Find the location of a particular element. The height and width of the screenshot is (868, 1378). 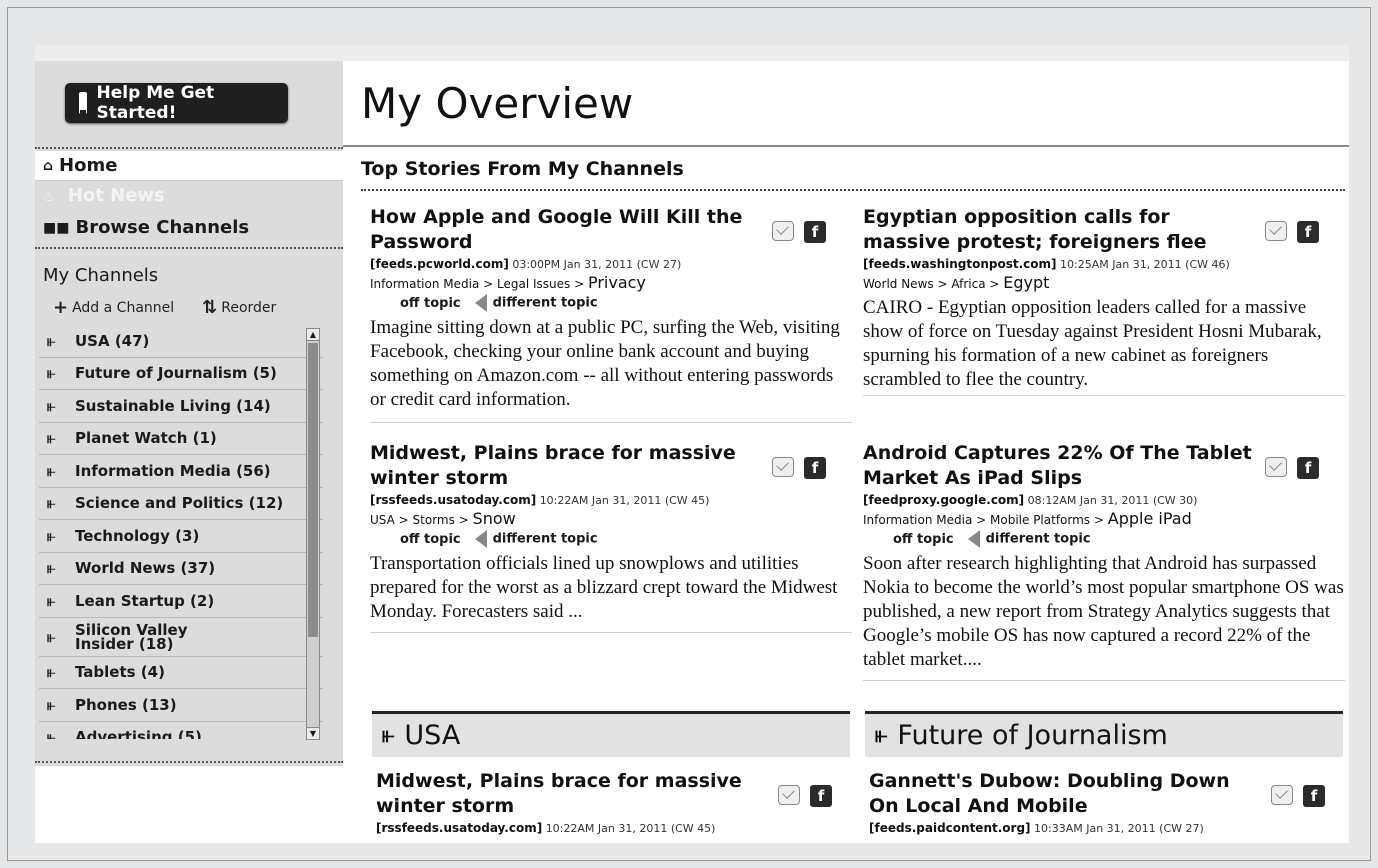

story-path: USA > Storms > Snow is located at coordinates (443, 518).